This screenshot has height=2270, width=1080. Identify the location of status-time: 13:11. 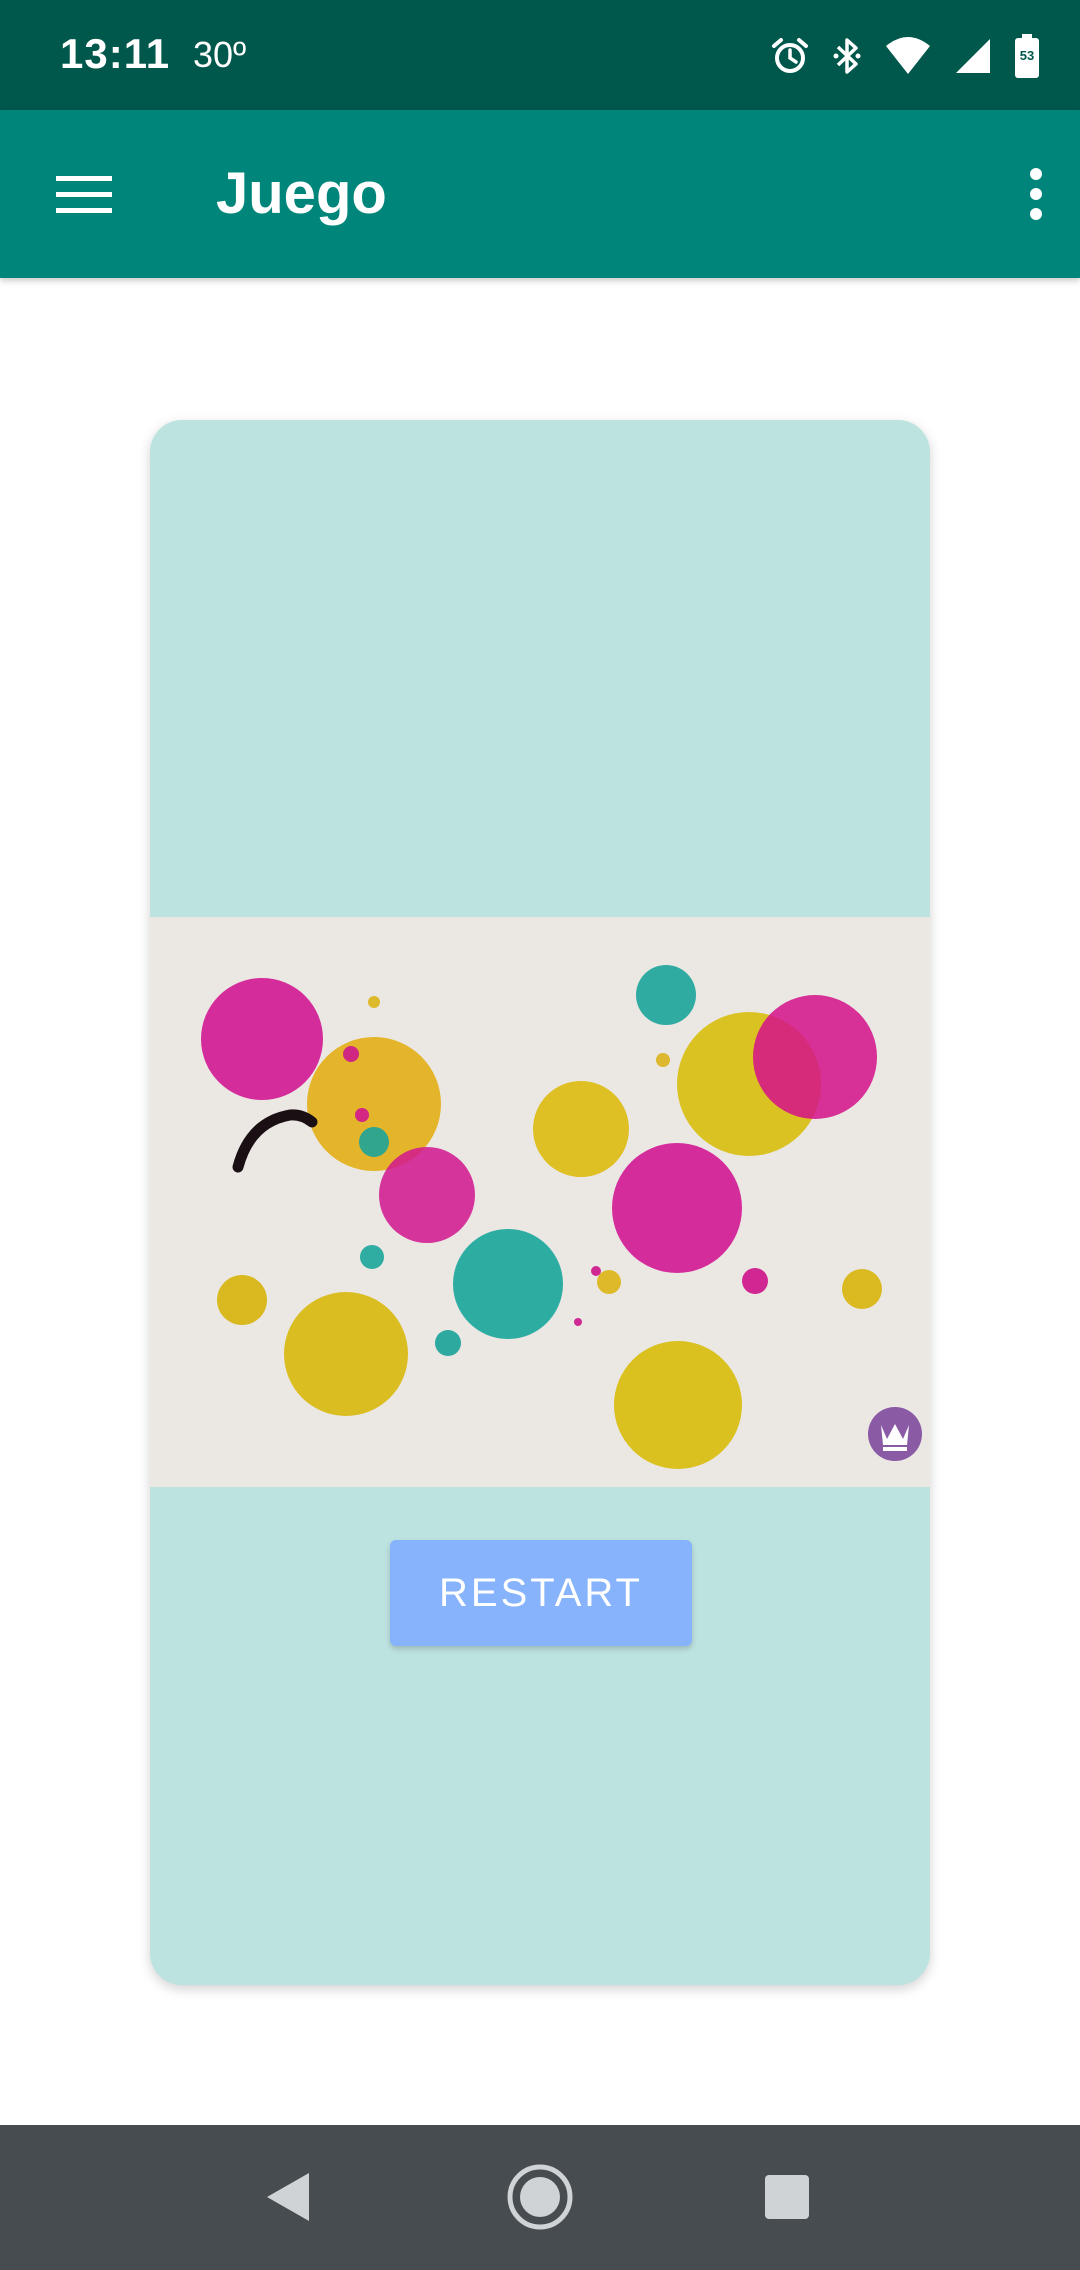
(115, 53).